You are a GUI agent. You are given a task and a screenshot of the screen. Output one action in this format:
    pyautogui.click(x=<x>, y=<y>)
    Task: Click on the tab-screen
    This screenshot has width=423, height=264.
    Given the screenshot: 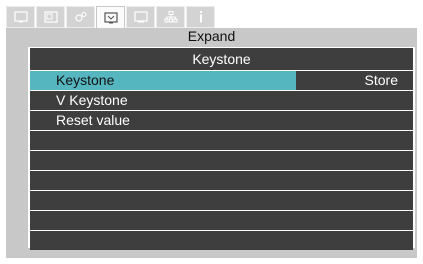 What is the action you would take?
    pyautogui.click(x=140, y=17)
    